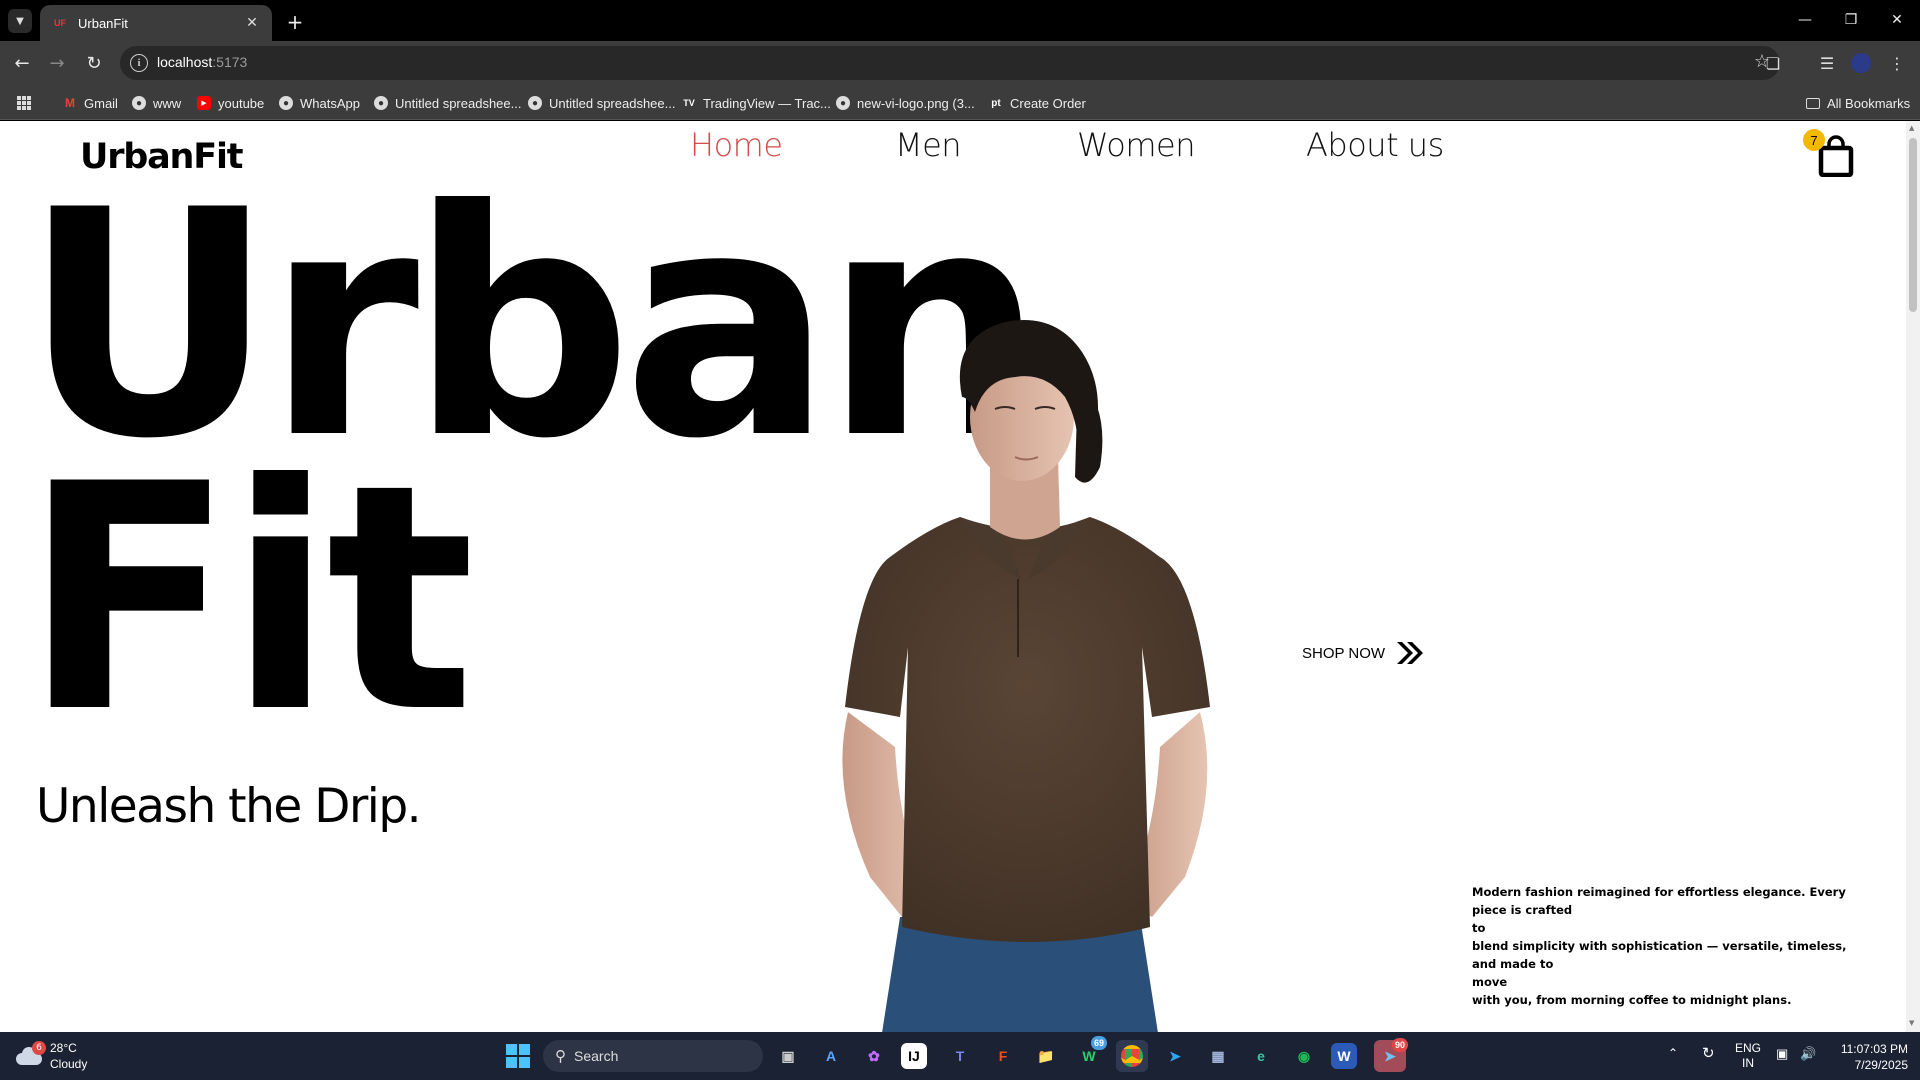  I want to click on vscode-icon: ➤, so click(1175, 1056).